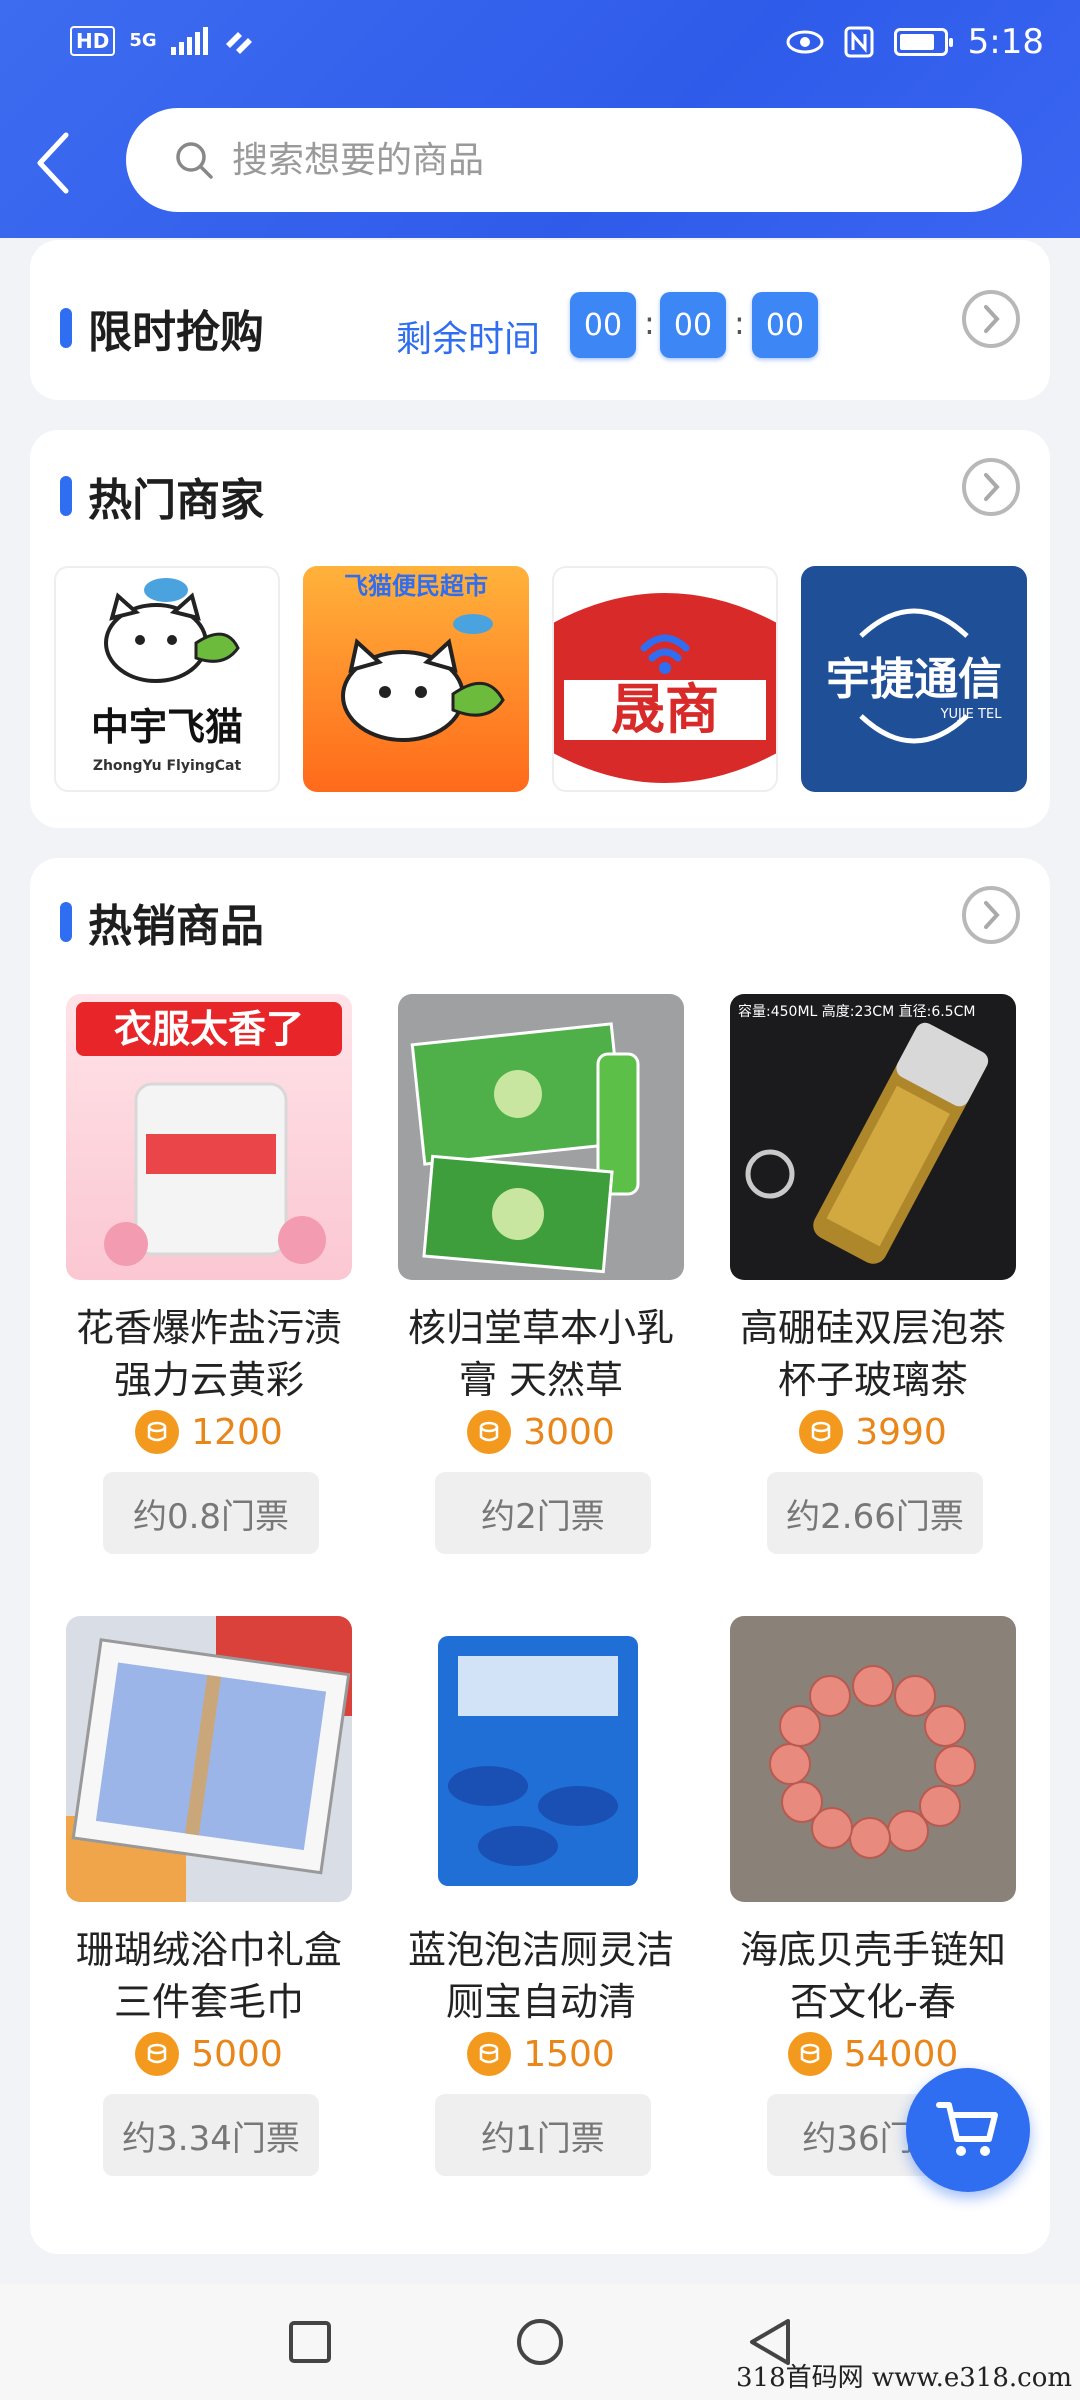 The height and width of the screenshot is (2400, 1080). I want to click on signal-icon, so click(189, 41).